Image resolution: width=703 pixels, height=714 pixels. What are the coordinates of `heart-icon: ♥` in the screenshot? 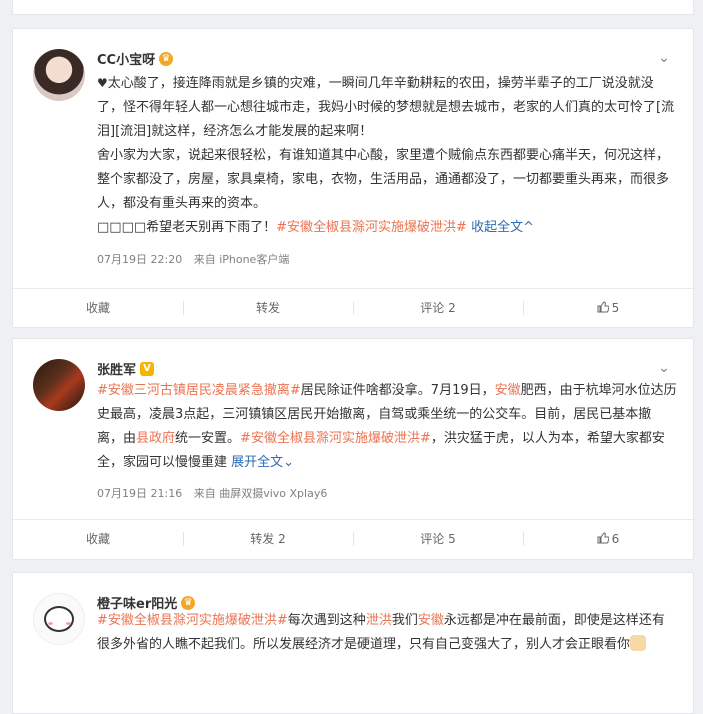 It's located at (102, 83).